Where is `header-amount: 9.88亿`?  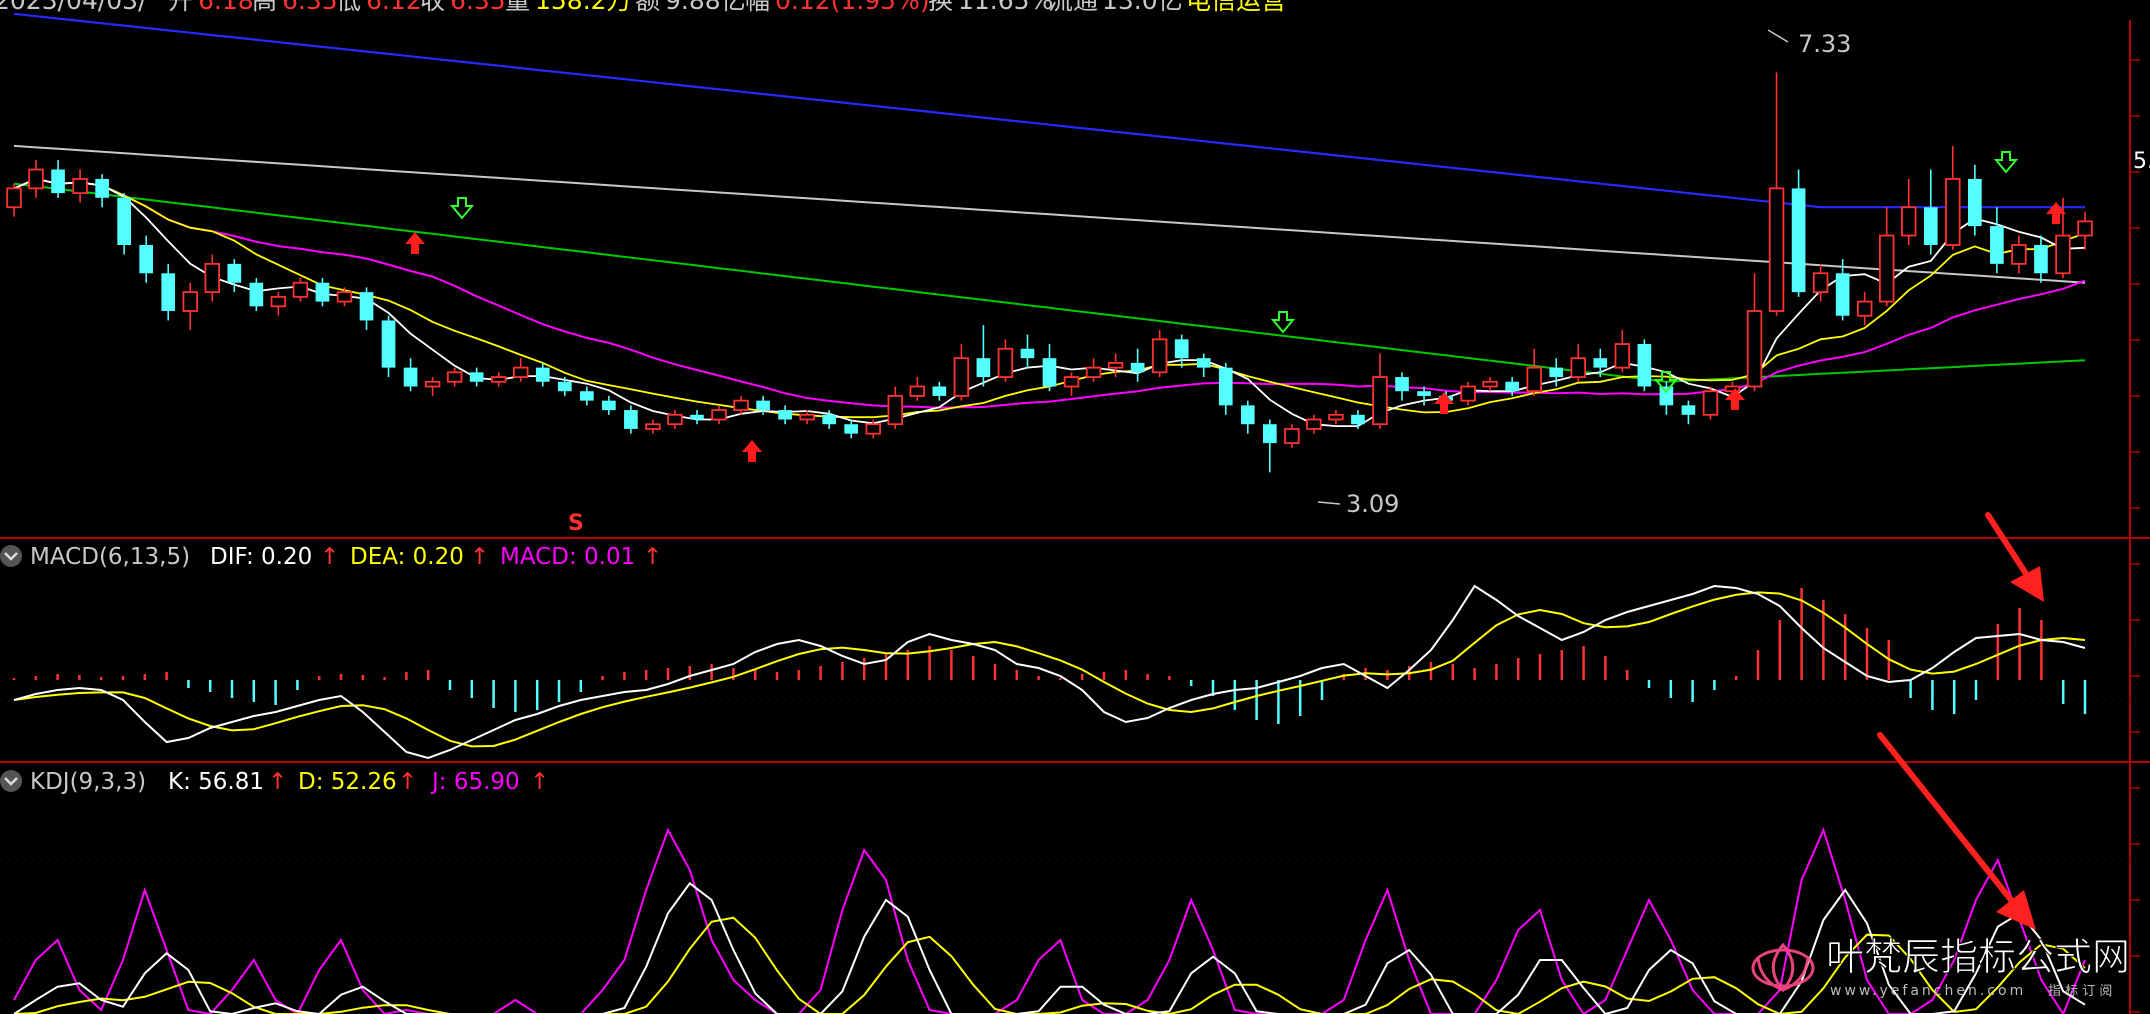
header-amount: 9.88亿 is located at coordinates (705, 7).